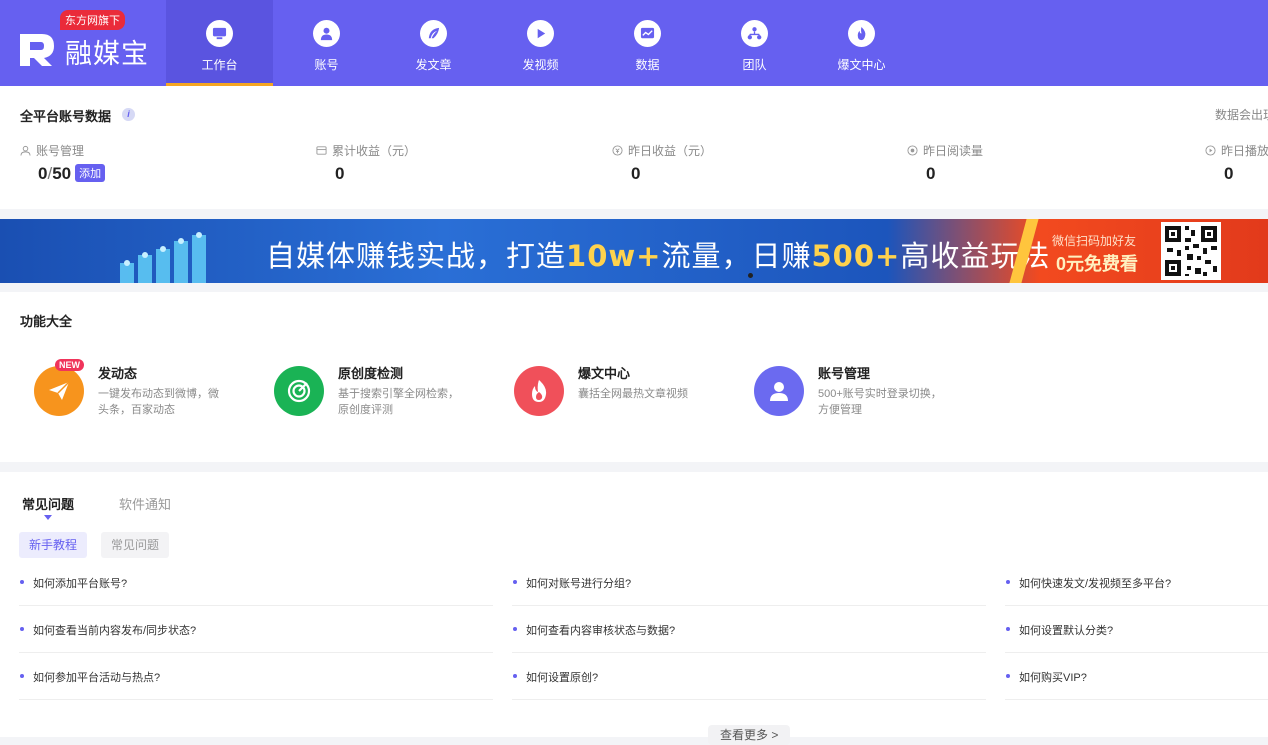 Image resolution: width=1268 pixels, height=745 pixels. What do you see at coordinates (750, 275) in the screenshot?
I see `carousel-dot` at bounding box center [750, 275].